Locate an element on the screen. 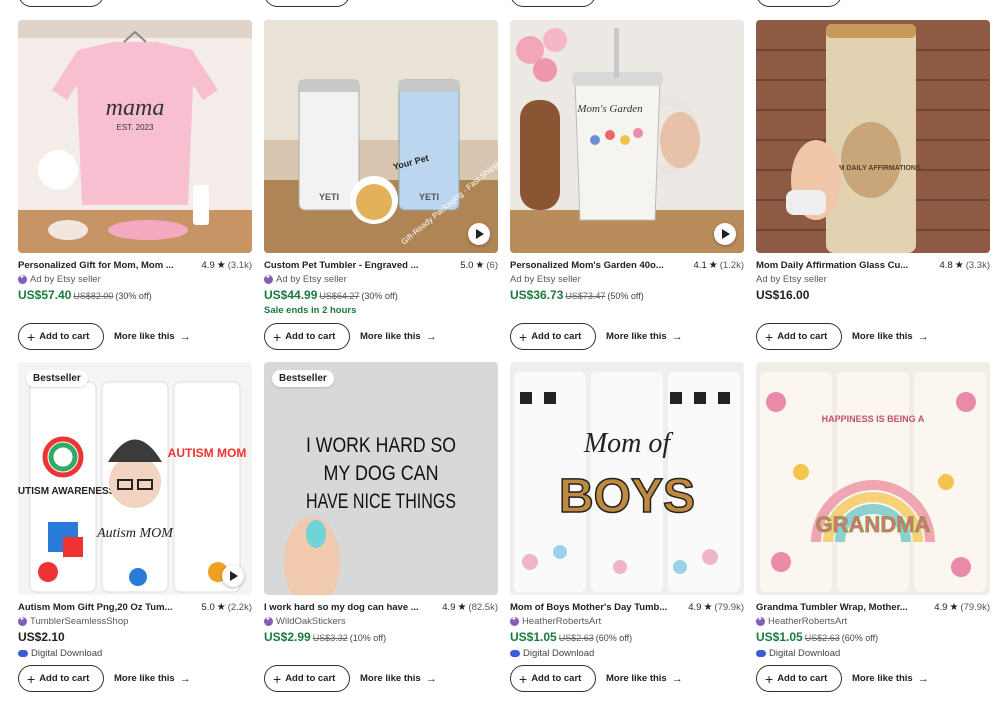 Image resolution: width=1000 pixels, height=701 pixels. sale-price: US$1.05 is located at coordinates (779, 637).